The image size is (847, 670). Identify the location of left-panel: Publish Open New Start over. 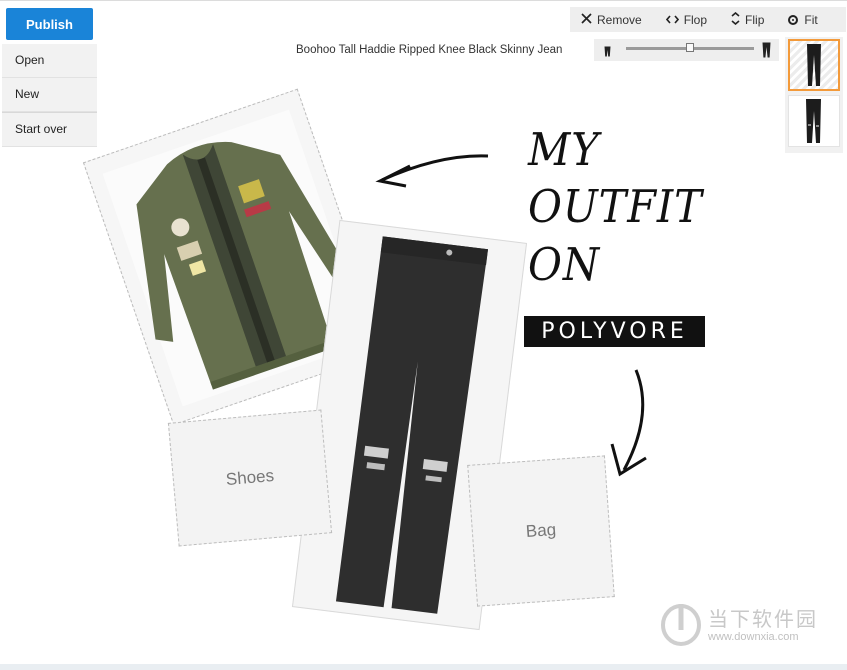
(49, 75).